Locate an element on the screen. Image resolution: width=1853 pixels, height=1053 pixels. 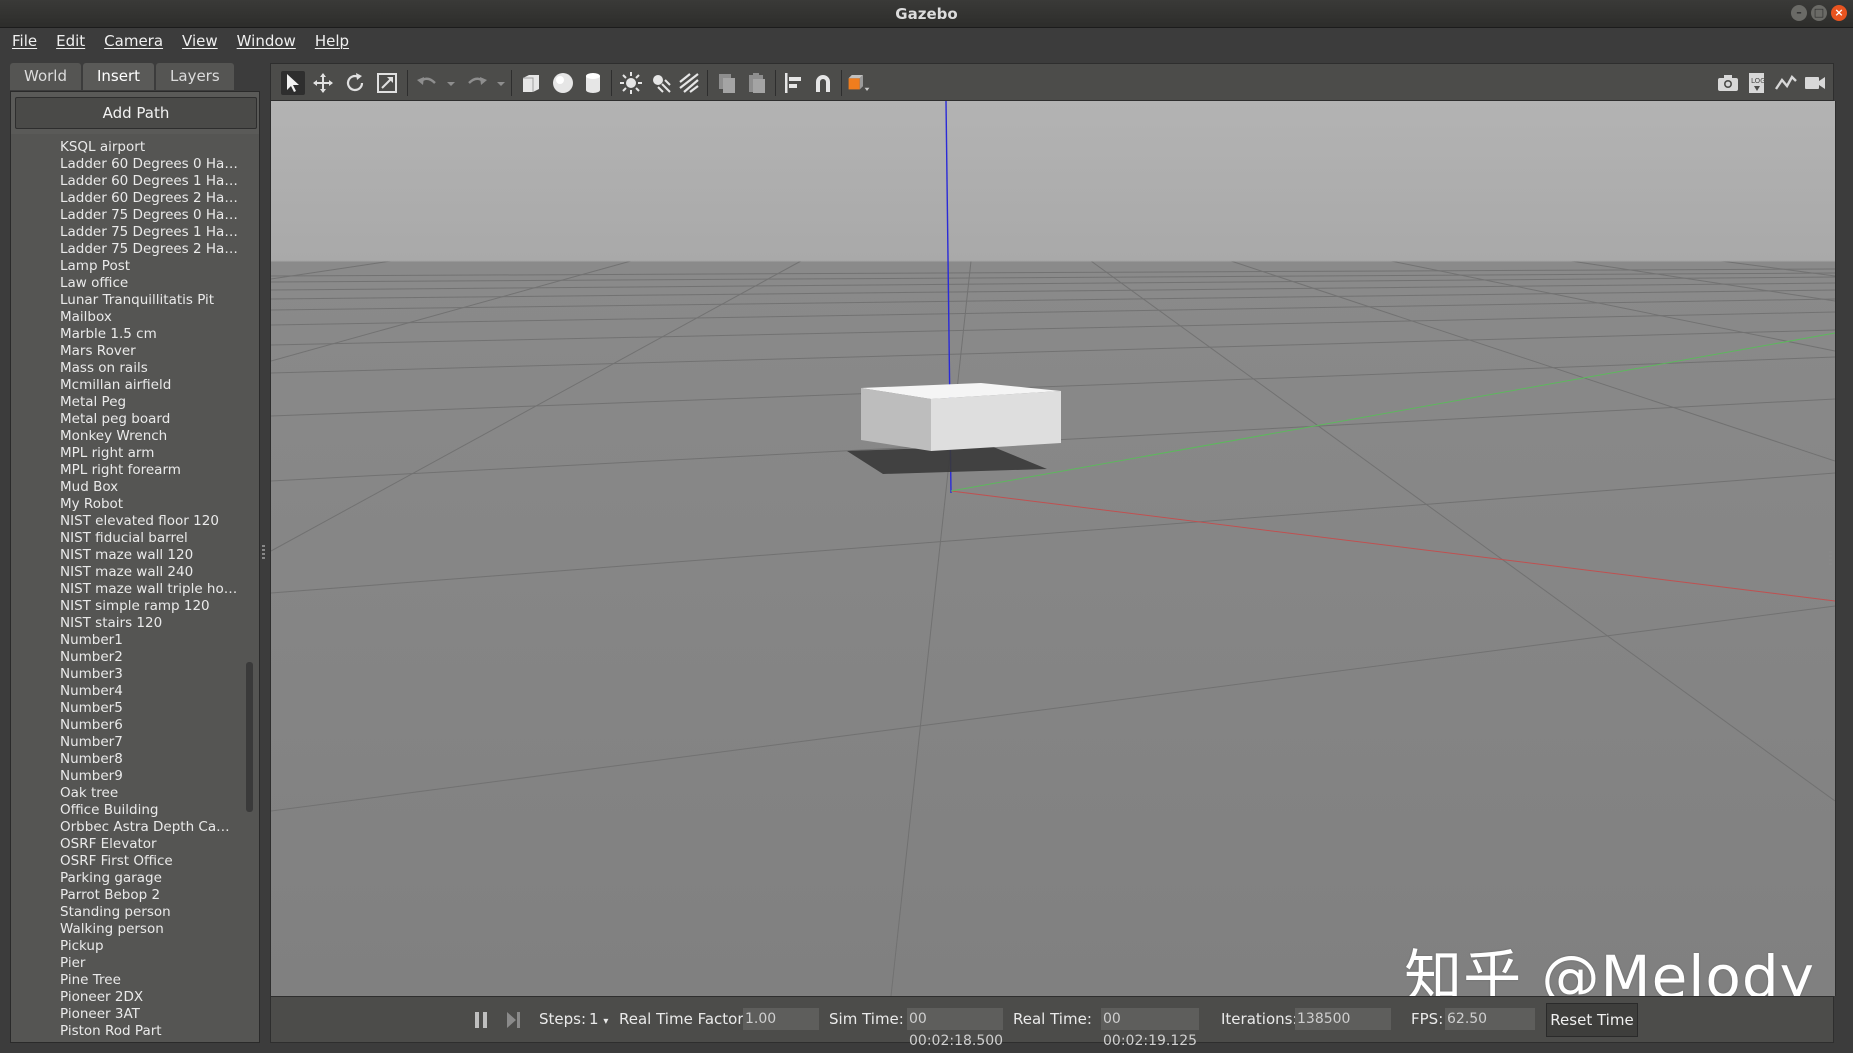
left-splitter-handle is located at coordinates (263, 552).